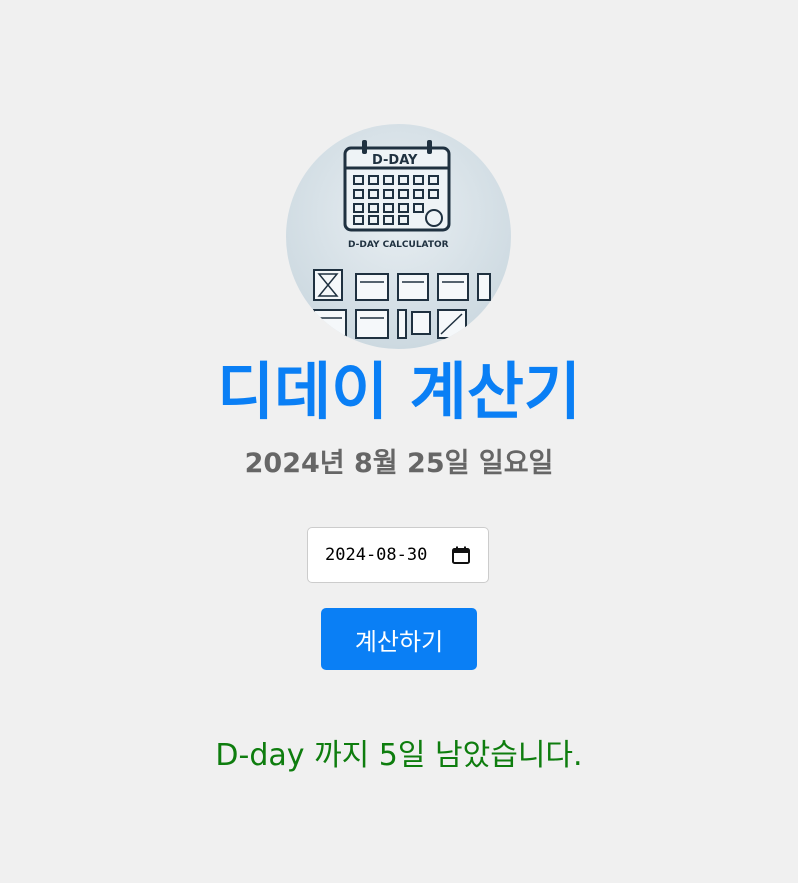 The height and width of the screenshot is (883, 798). Describe the element at coordinates (395, 160) in the screenshot. I see `logo-text: D-DAY` at that location.